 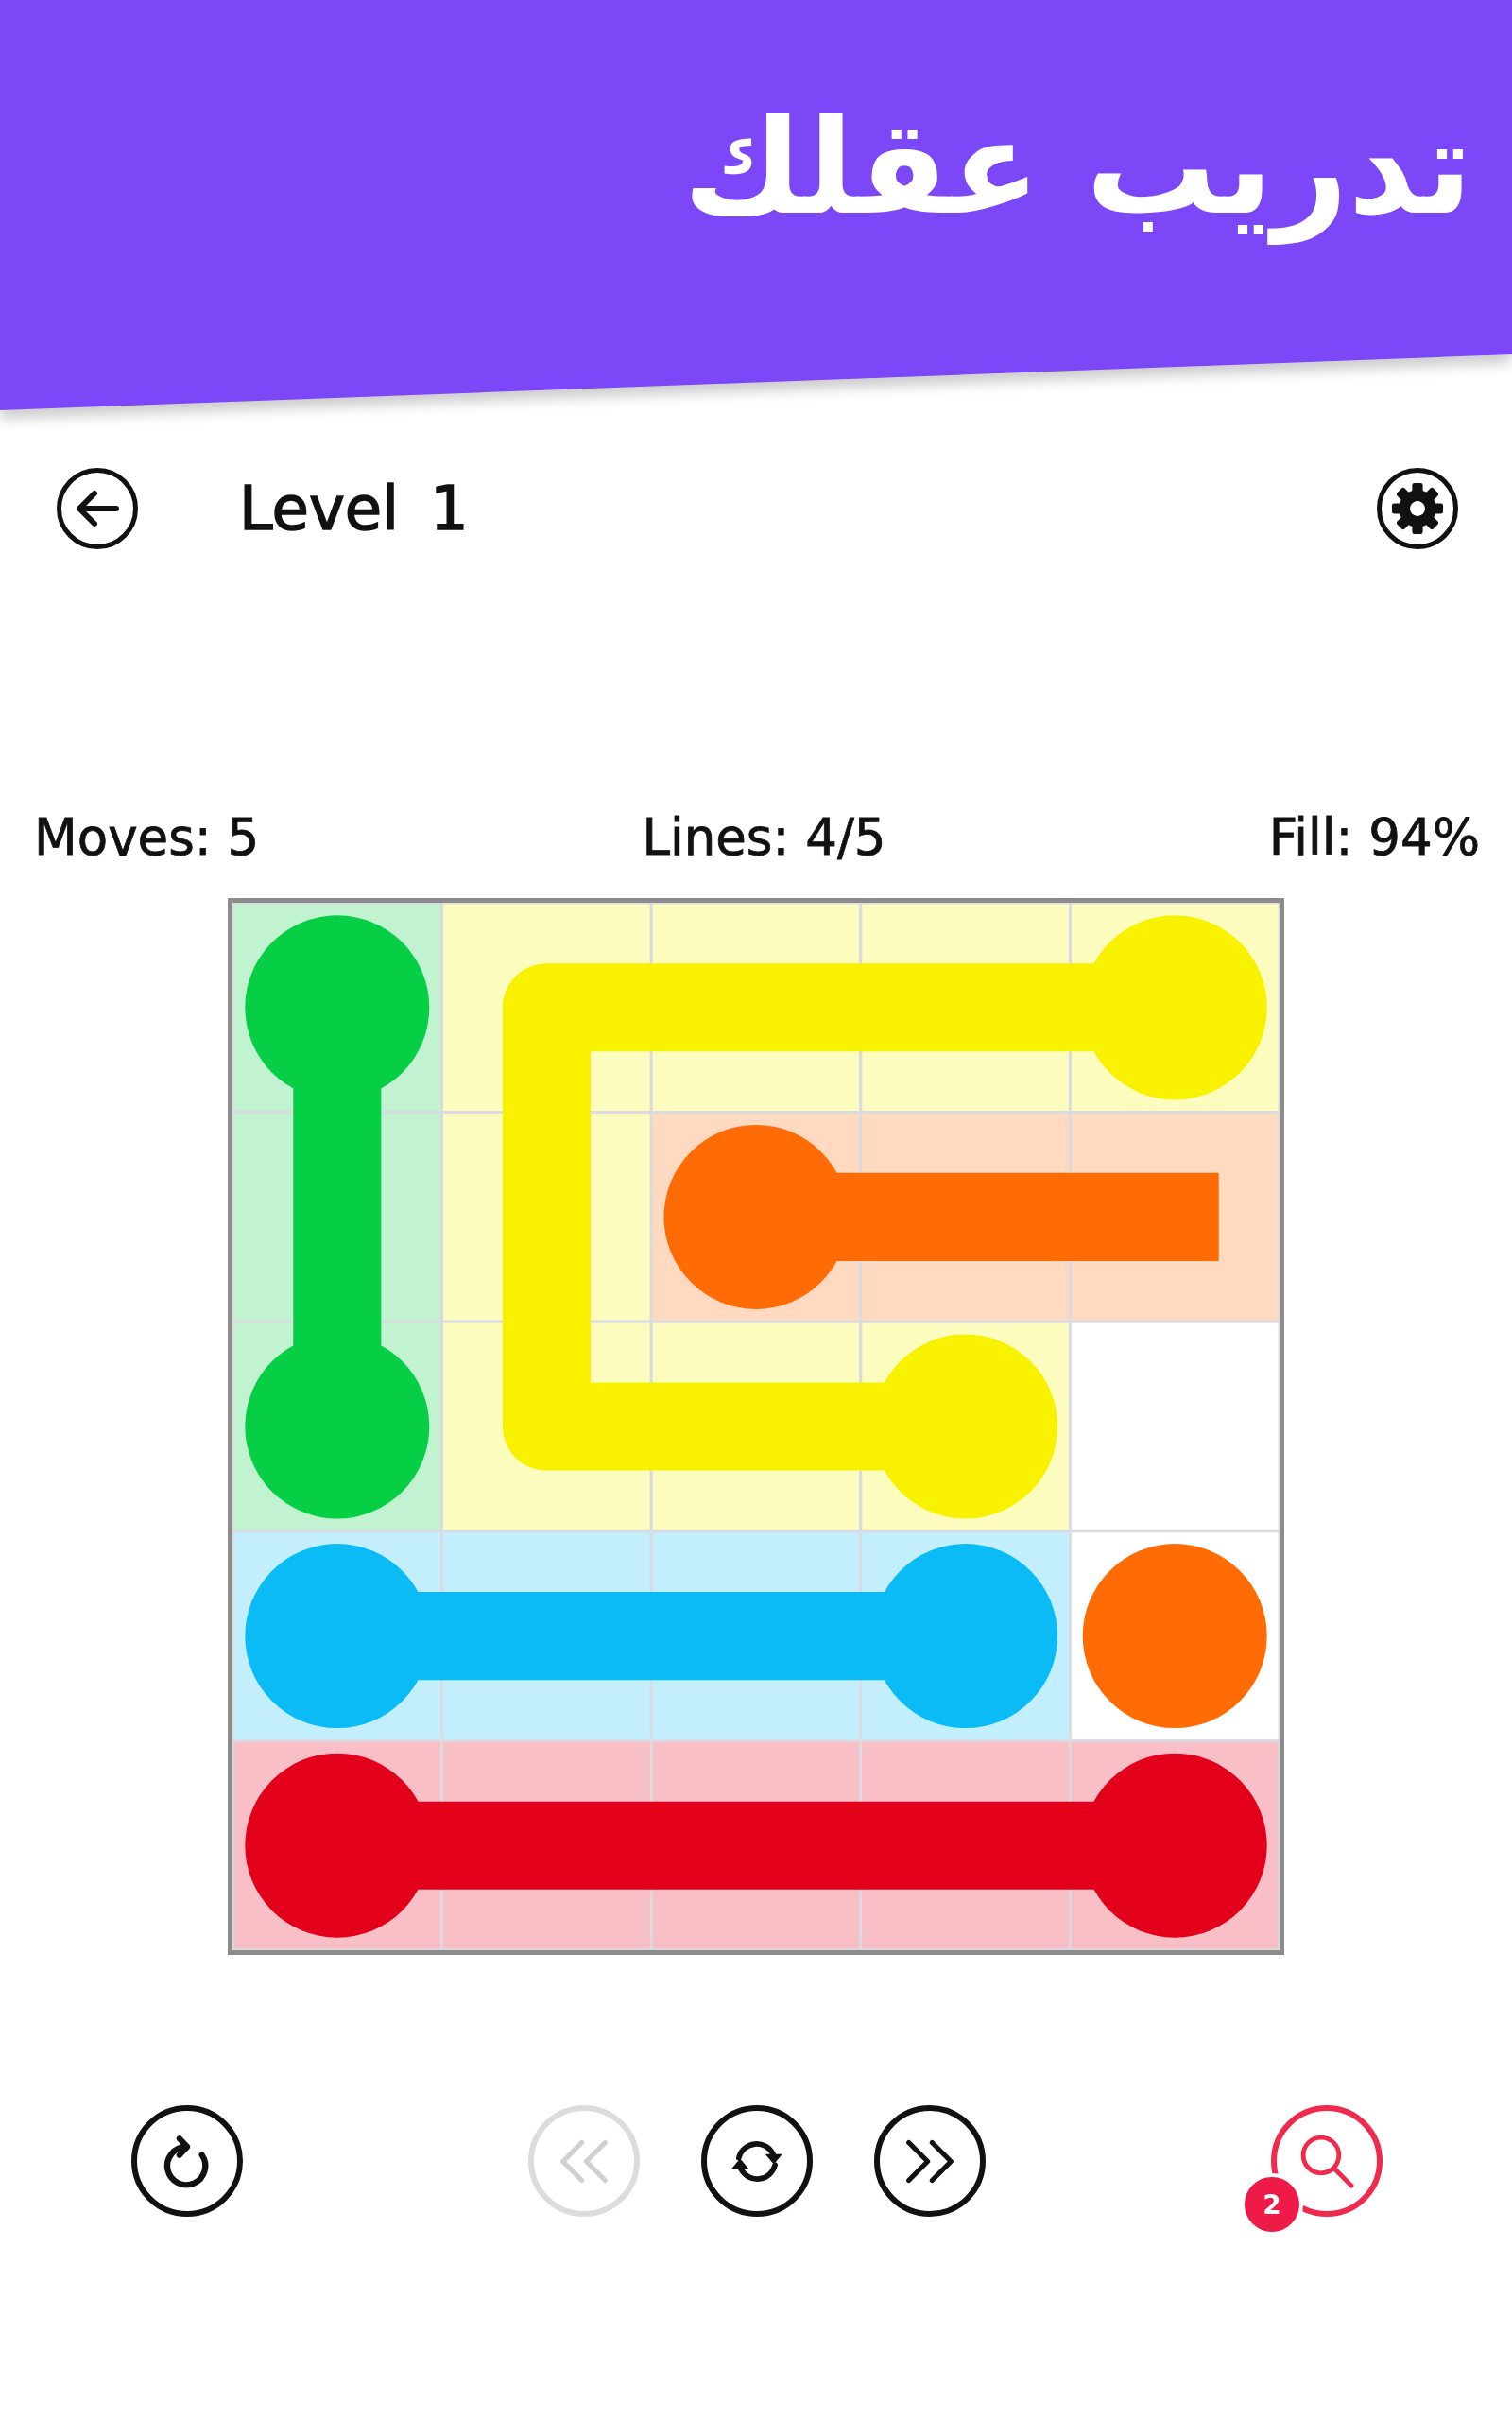 I want to click on banner-title: تدريب عقلك, so click(x=1077, y=169).